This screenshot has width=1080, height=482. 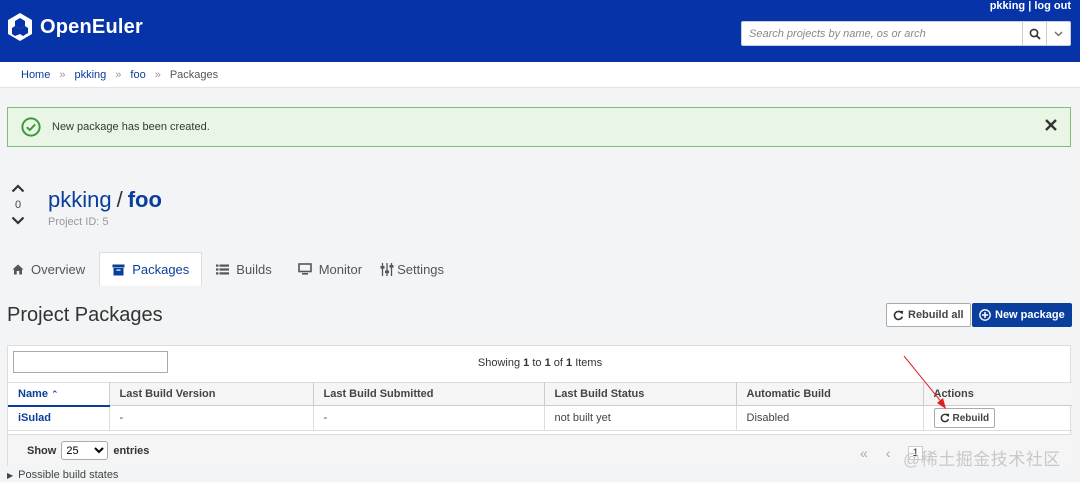 I want to click on project-title: pkking / foo, so click(x=105, y=199).